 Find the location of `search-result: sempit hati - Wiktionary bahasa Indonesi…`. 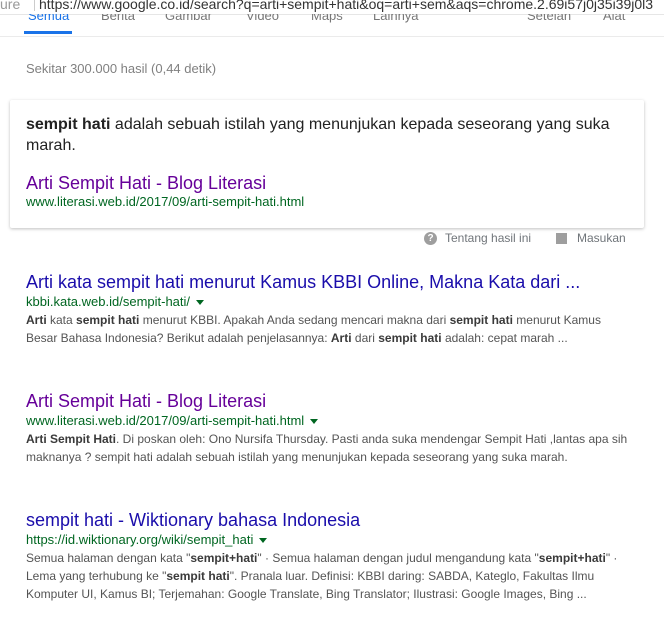

search-result: sempit hati - Wiktionary bahasa Indonesi… is located at coordinates (336, 556).